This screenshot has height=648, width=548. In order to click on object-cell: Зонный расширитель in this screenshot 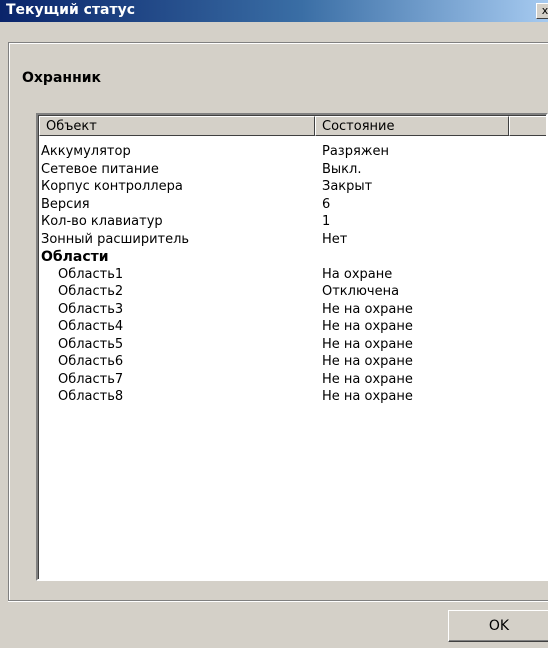, I will do `click(115, 239)`.